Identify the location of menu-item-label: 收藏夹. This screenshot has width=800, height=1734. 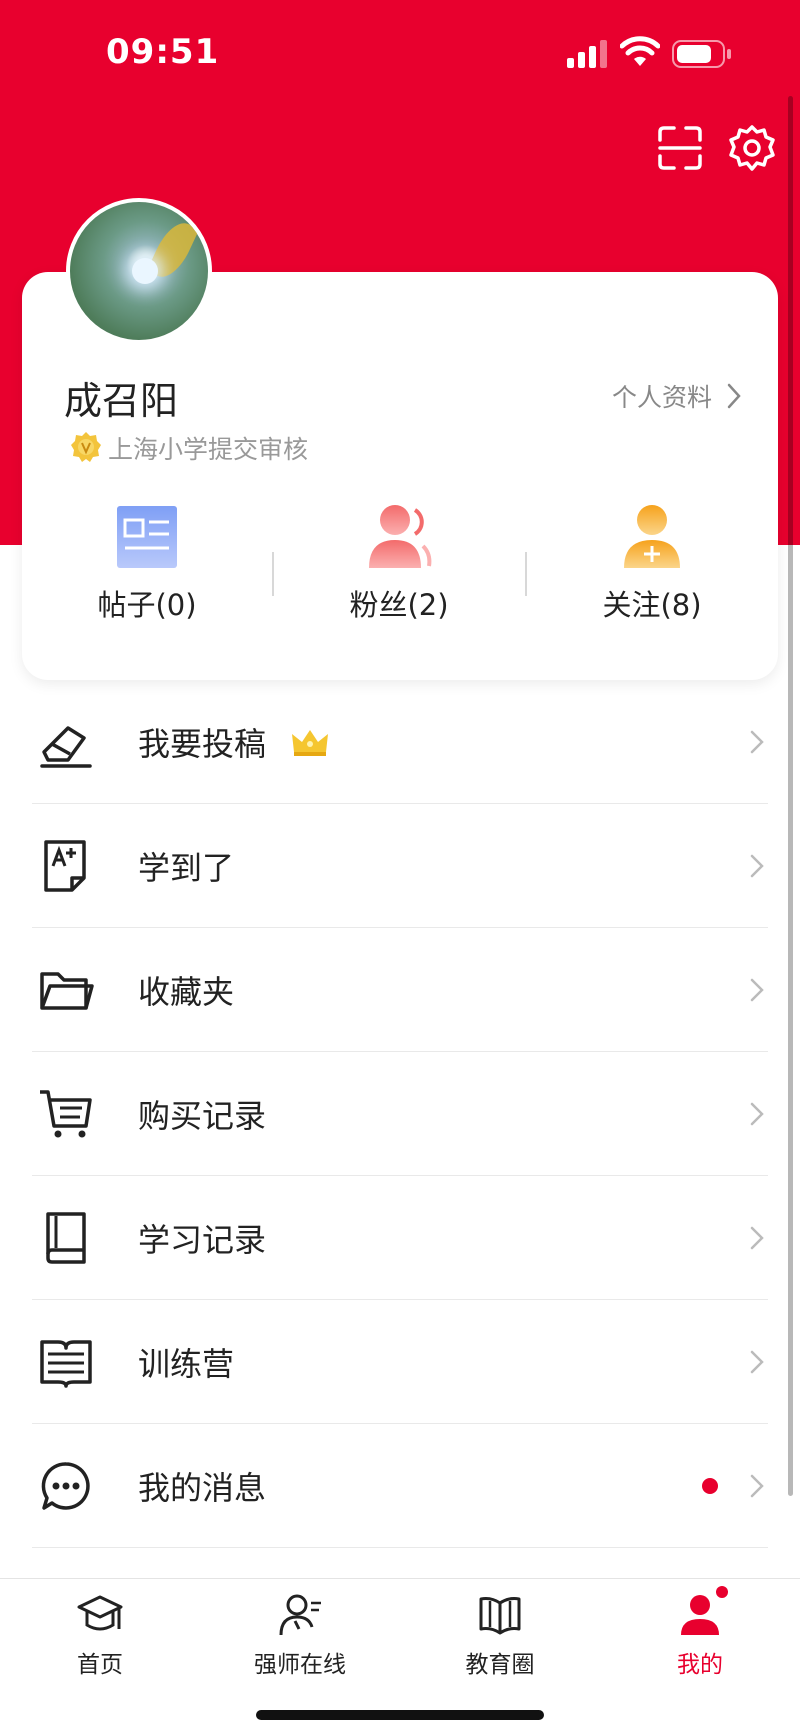
(186, 991).